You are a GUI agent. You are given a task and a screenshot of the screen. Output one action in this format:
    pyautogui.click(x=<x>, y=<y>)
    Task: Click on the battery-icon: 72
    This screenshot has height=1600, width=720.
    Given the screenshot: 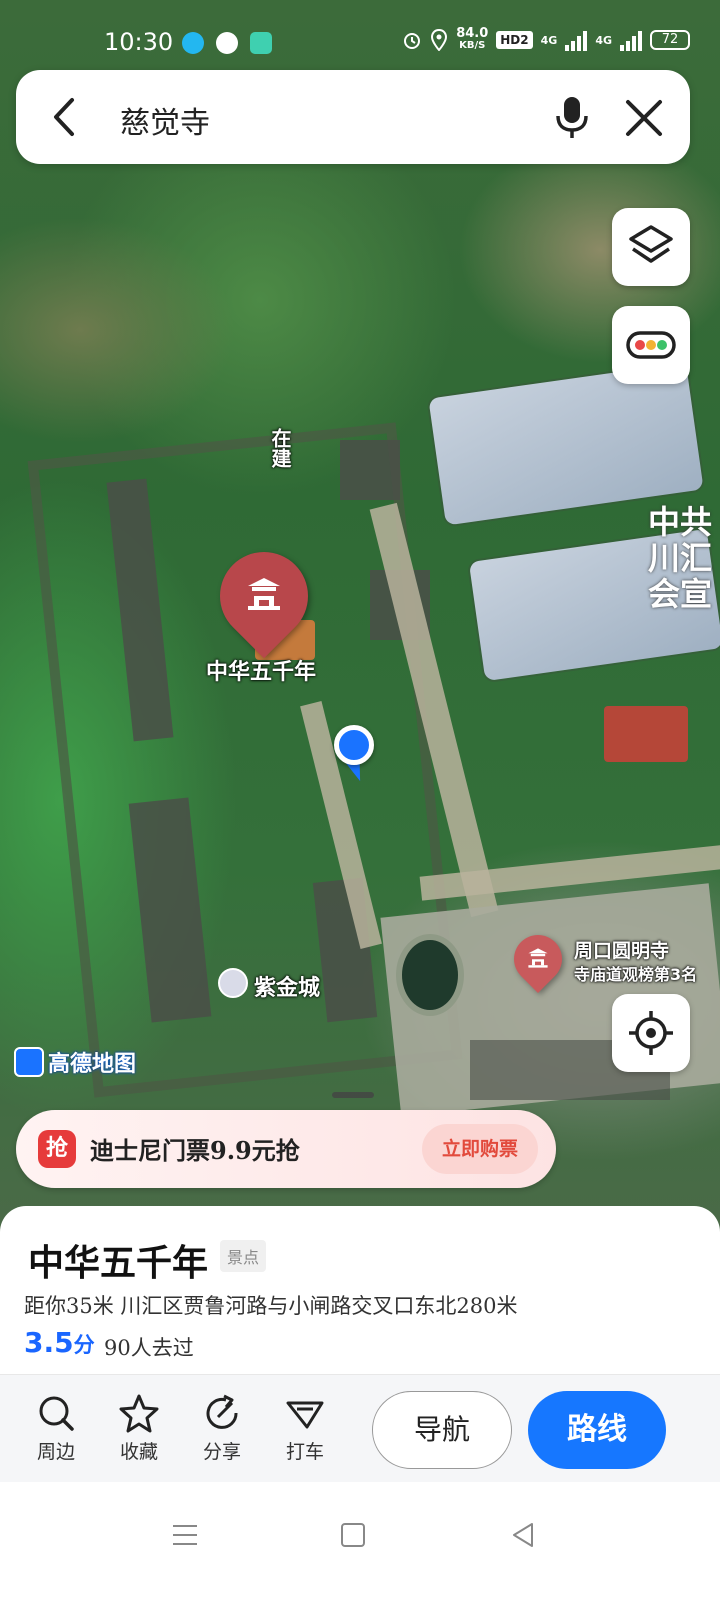 What is the action you would take?
    pyautogui.click(x=670, y=40)
    